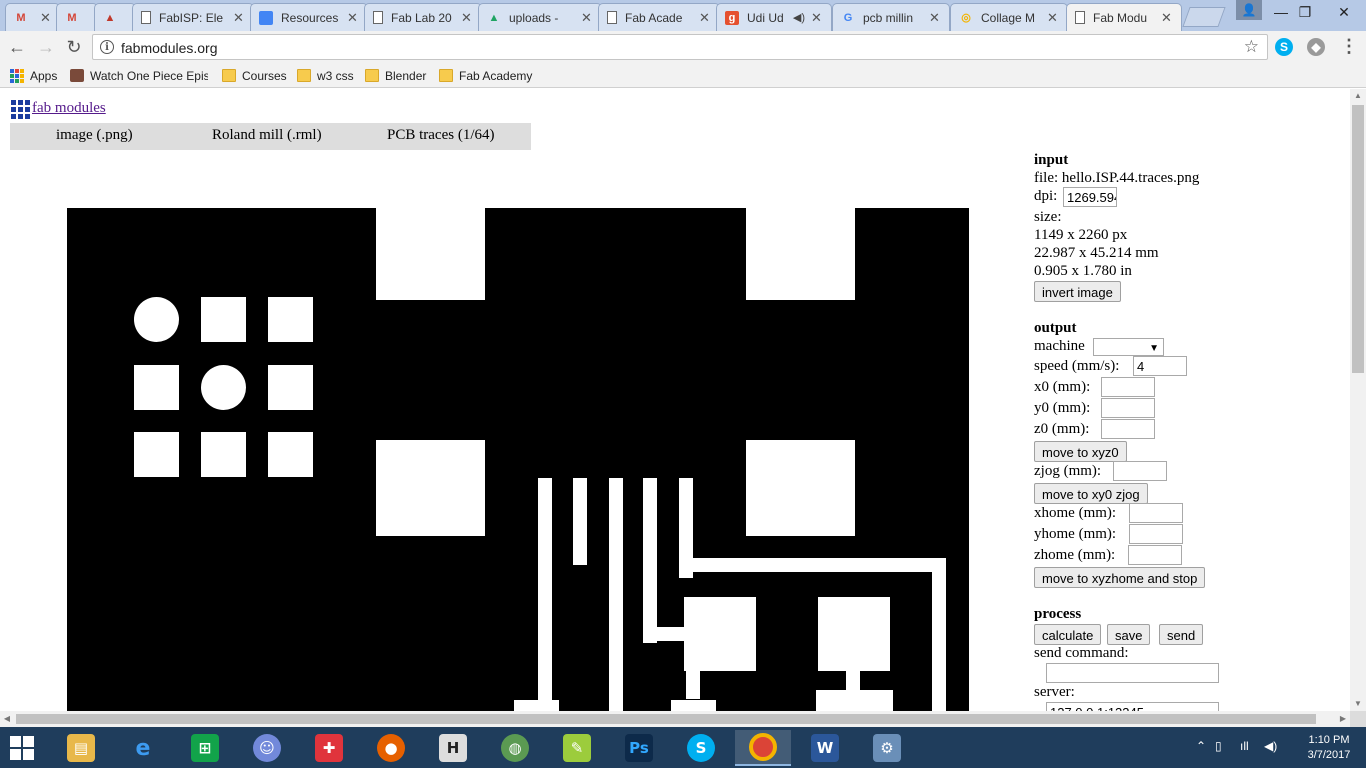  I want to click on pcb-notch, so click(430, 254).